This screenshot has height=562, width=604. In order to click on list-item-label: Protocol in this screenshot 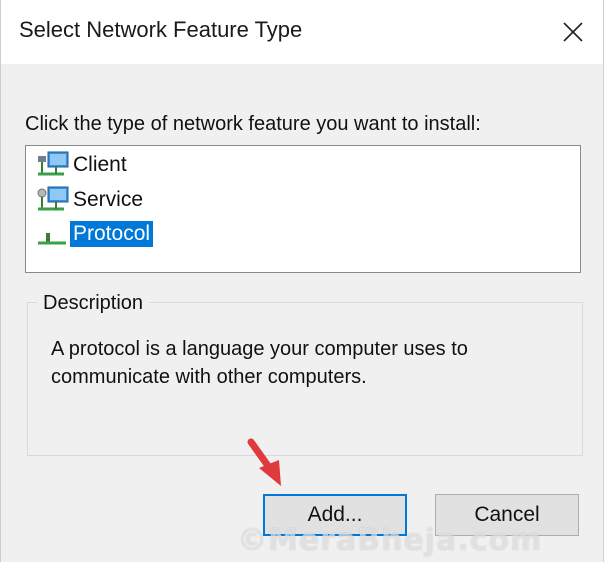, I will do `click(112, 234)`.